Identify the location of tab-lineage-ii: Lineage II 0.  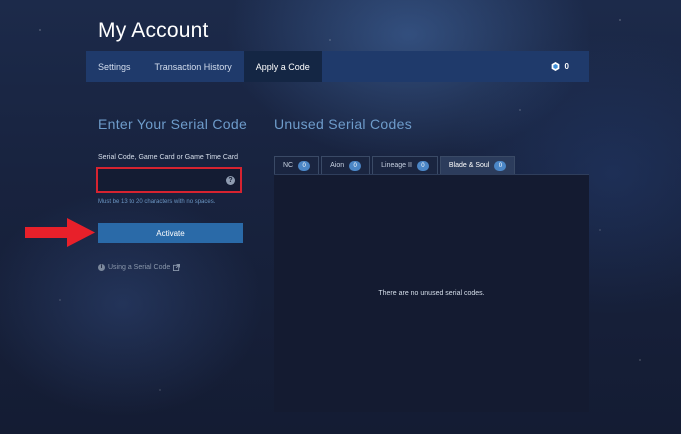
(405, 165).